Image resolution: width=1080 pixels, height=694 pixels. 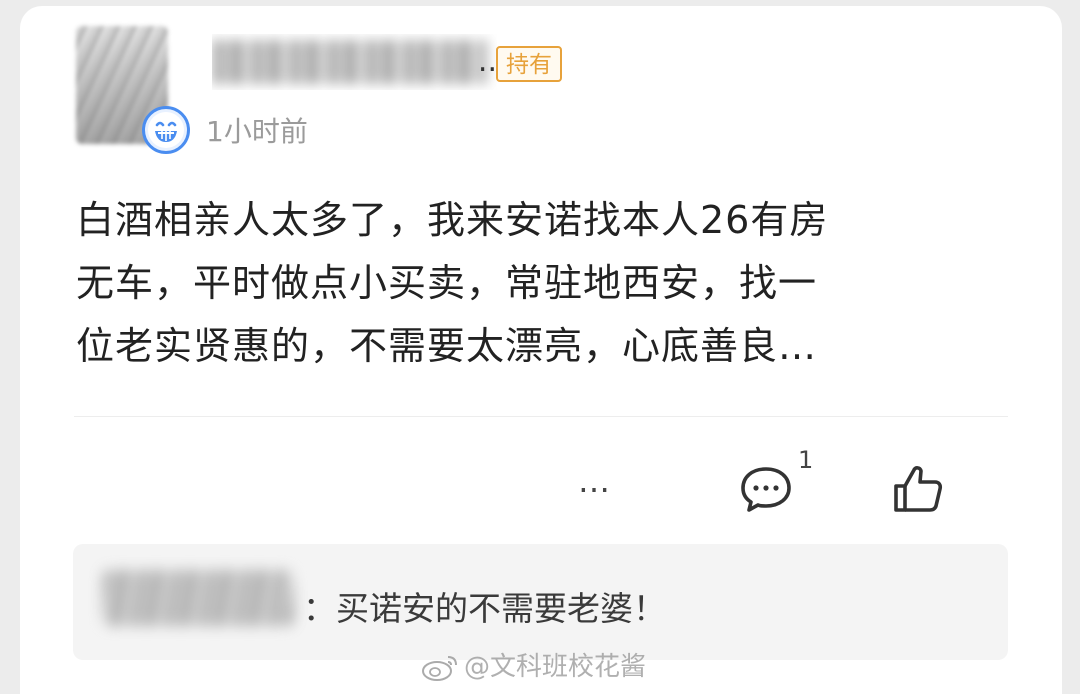 What do you see at coordinates (487, 61) in the screenshot?
I see `author-name-tail: ..` at bounding box center [487, 61].